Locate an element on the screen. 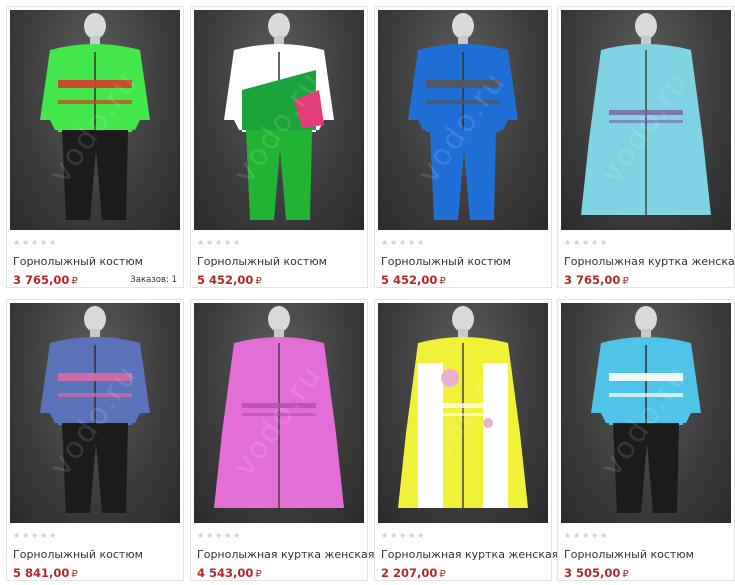  product-price: 5 841,00 ₽ is located at coordinates (45, 573).